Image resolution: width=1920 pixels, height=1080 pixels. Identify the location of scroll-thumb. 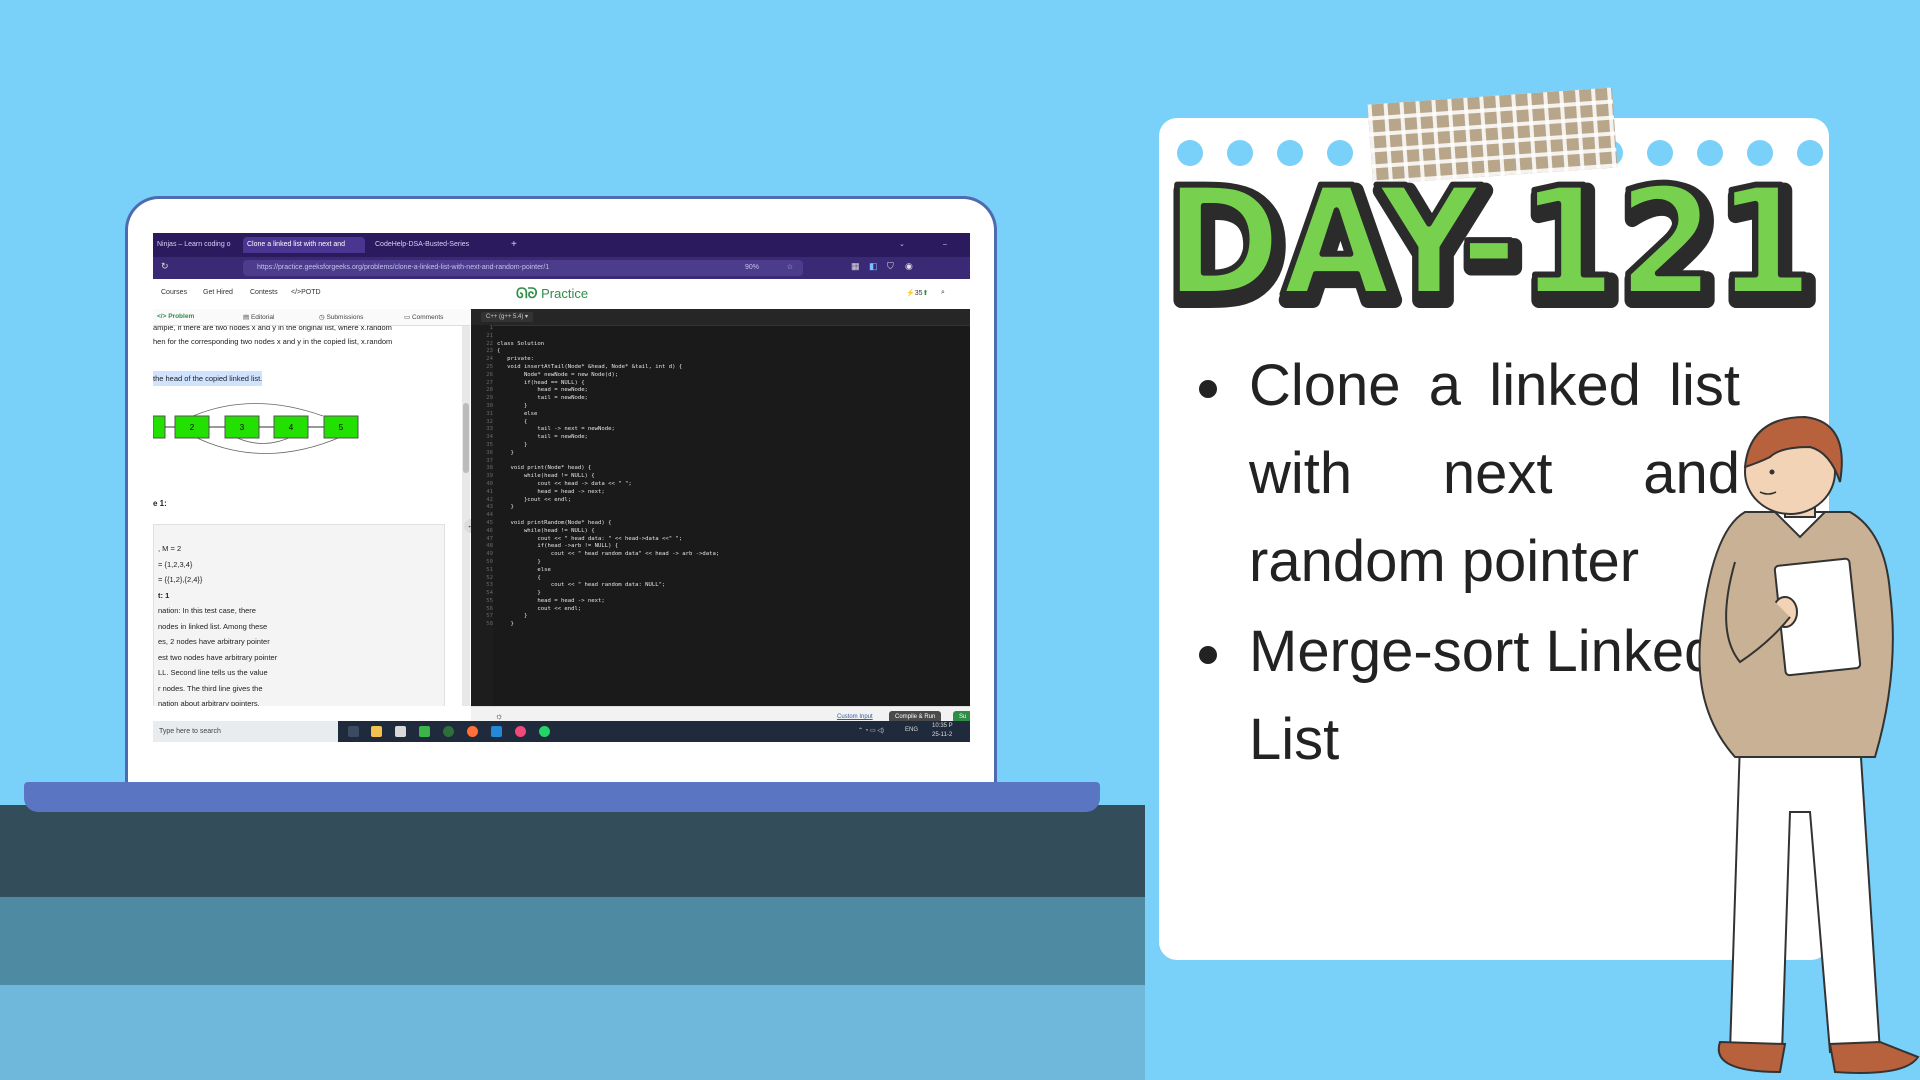
(466, 438).